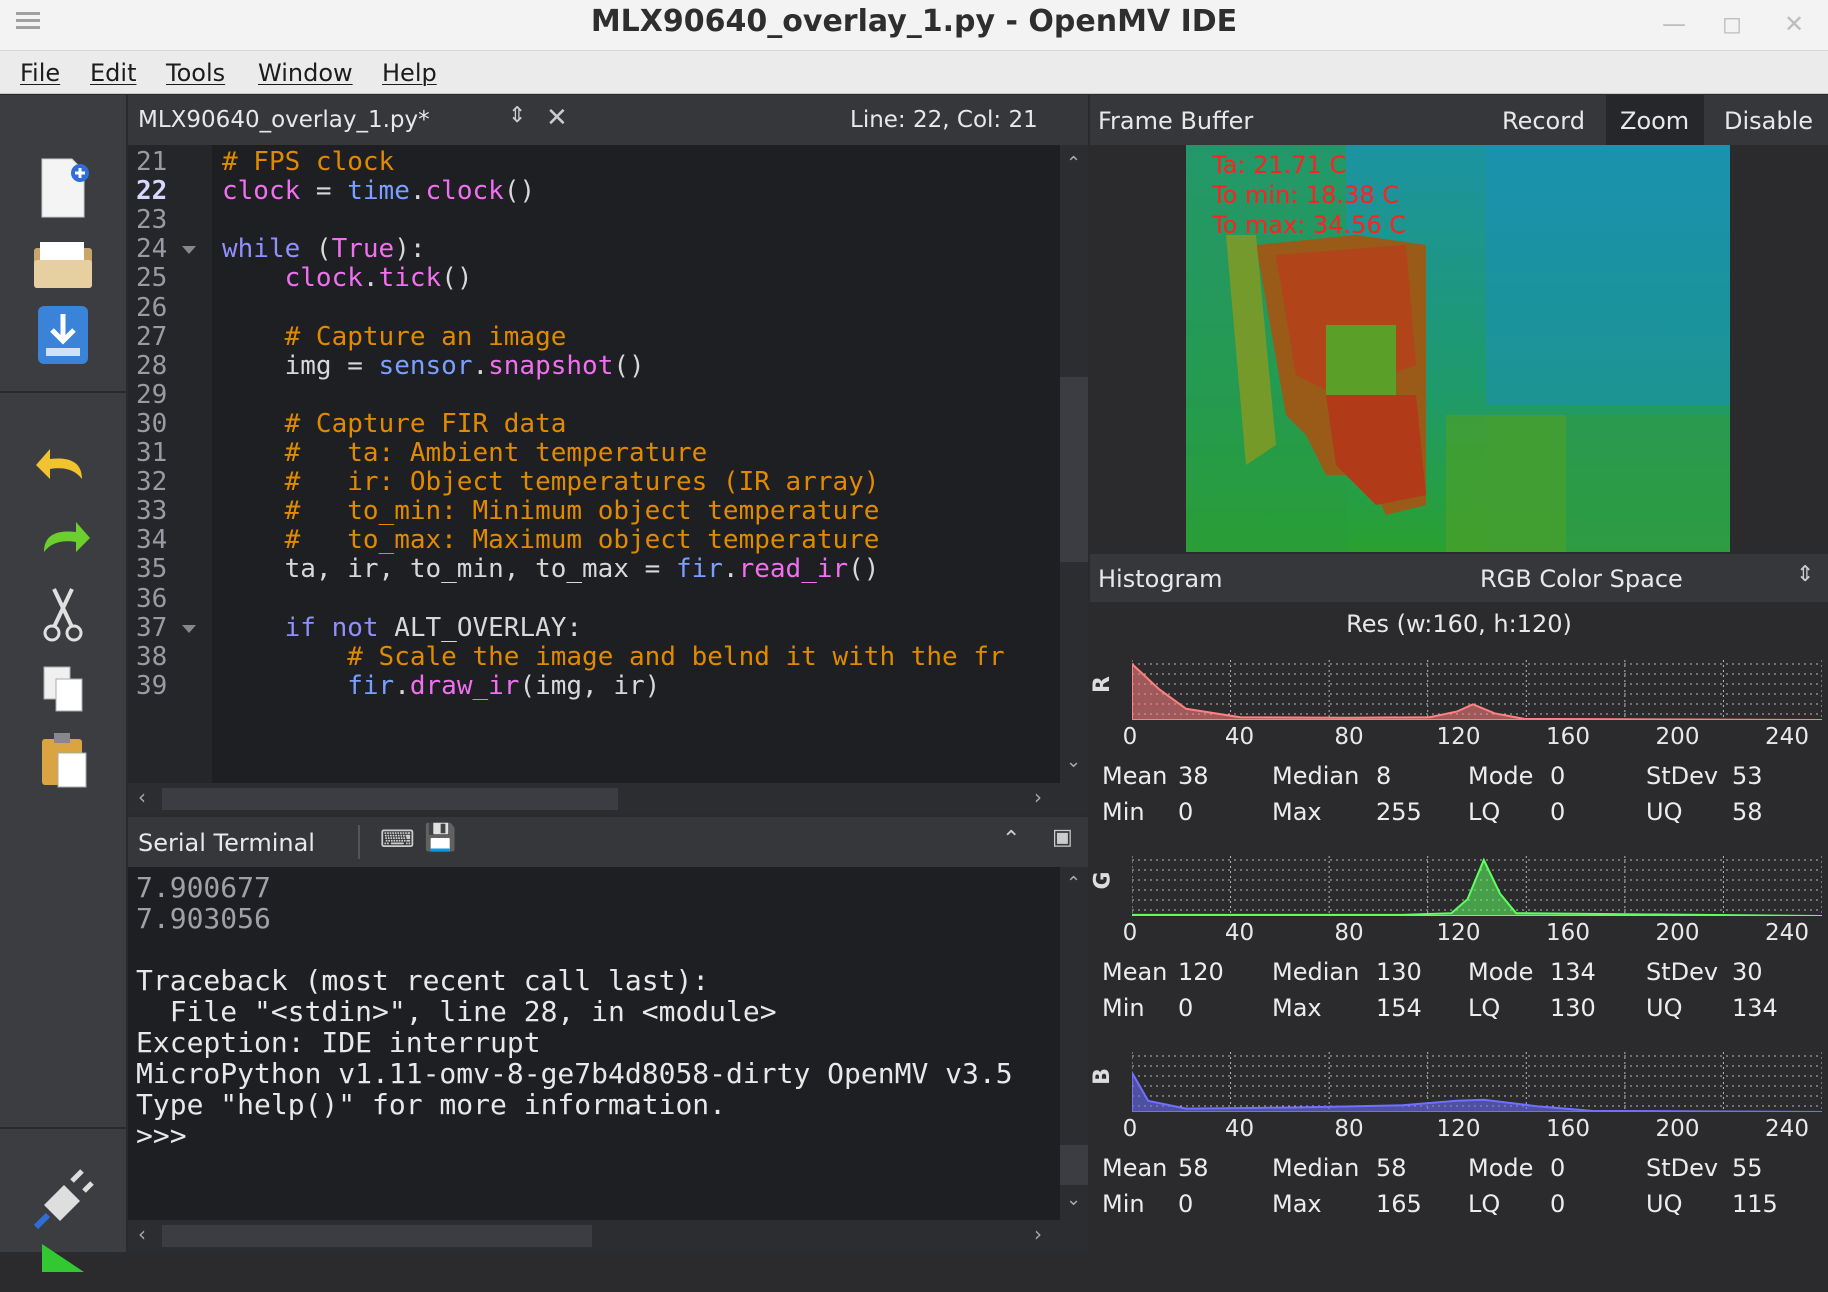 The height and width of the screenshot is (1292, 1828). What do you see at coordinates (152, 598) in the screenshot?
I see `line-number: 36` at bounding box center [152, 598].